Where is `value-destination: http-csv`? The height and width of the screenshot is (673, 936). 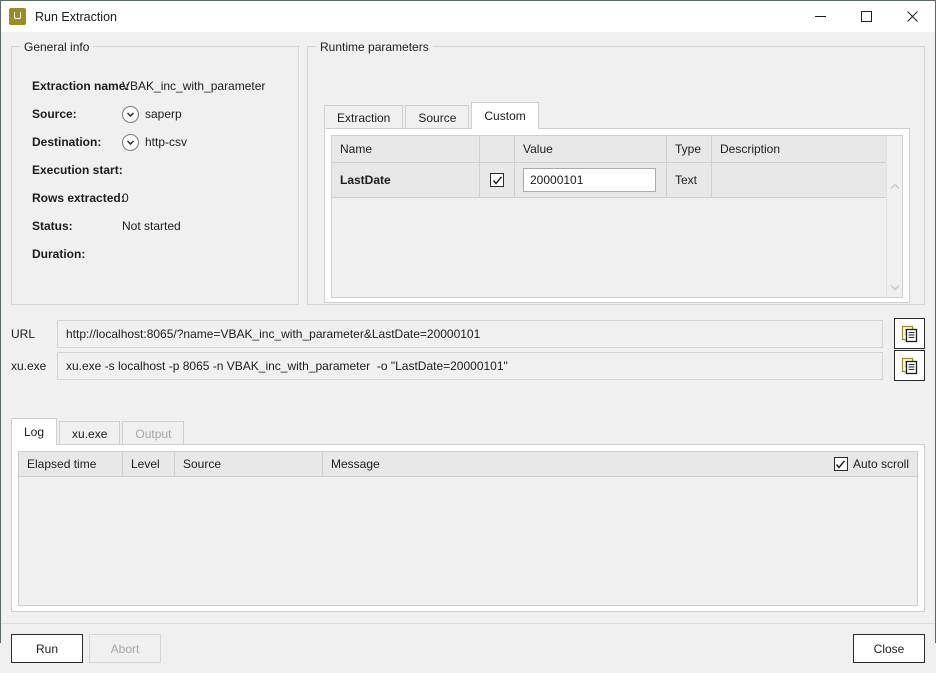
value-destination: http-csv is located at coordinates (166, 142).